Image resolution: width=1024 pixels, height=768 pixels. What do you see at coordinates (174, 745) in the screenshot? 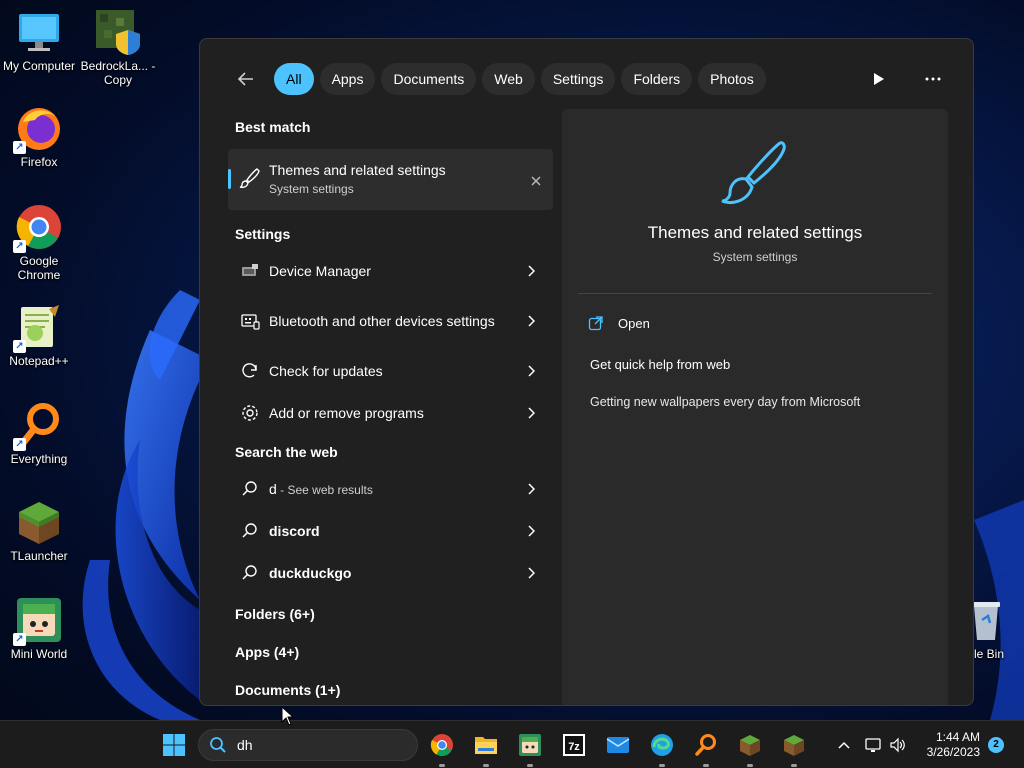
I see `start-button` at bounding box center [174, 745].